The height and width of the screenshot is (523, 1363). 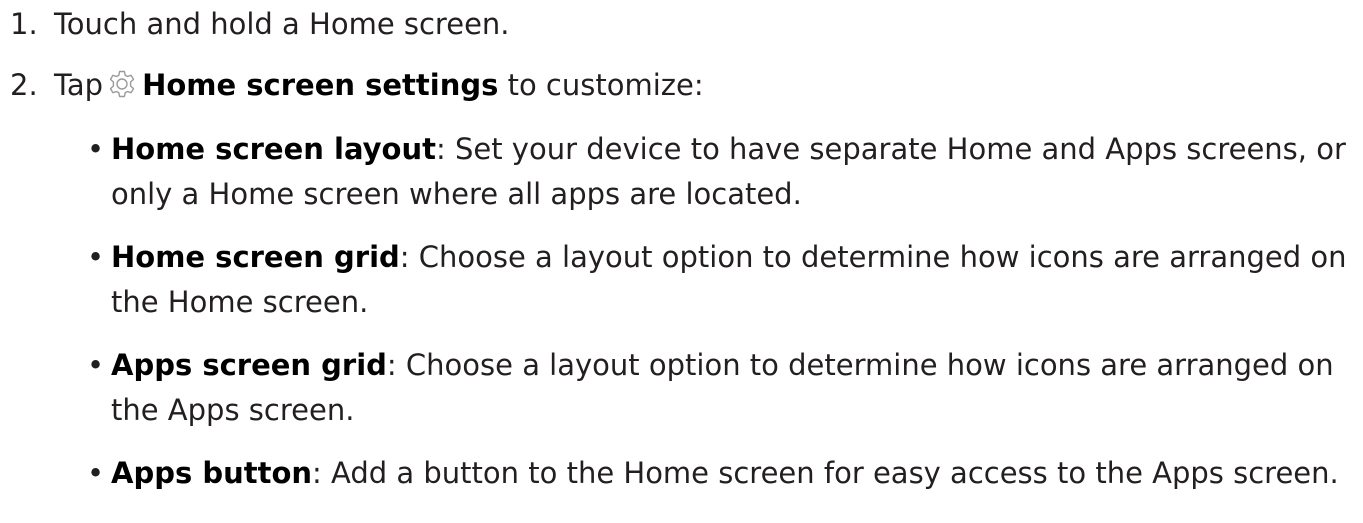 I want to click on step-number: 1., so click(x=24, y=24).